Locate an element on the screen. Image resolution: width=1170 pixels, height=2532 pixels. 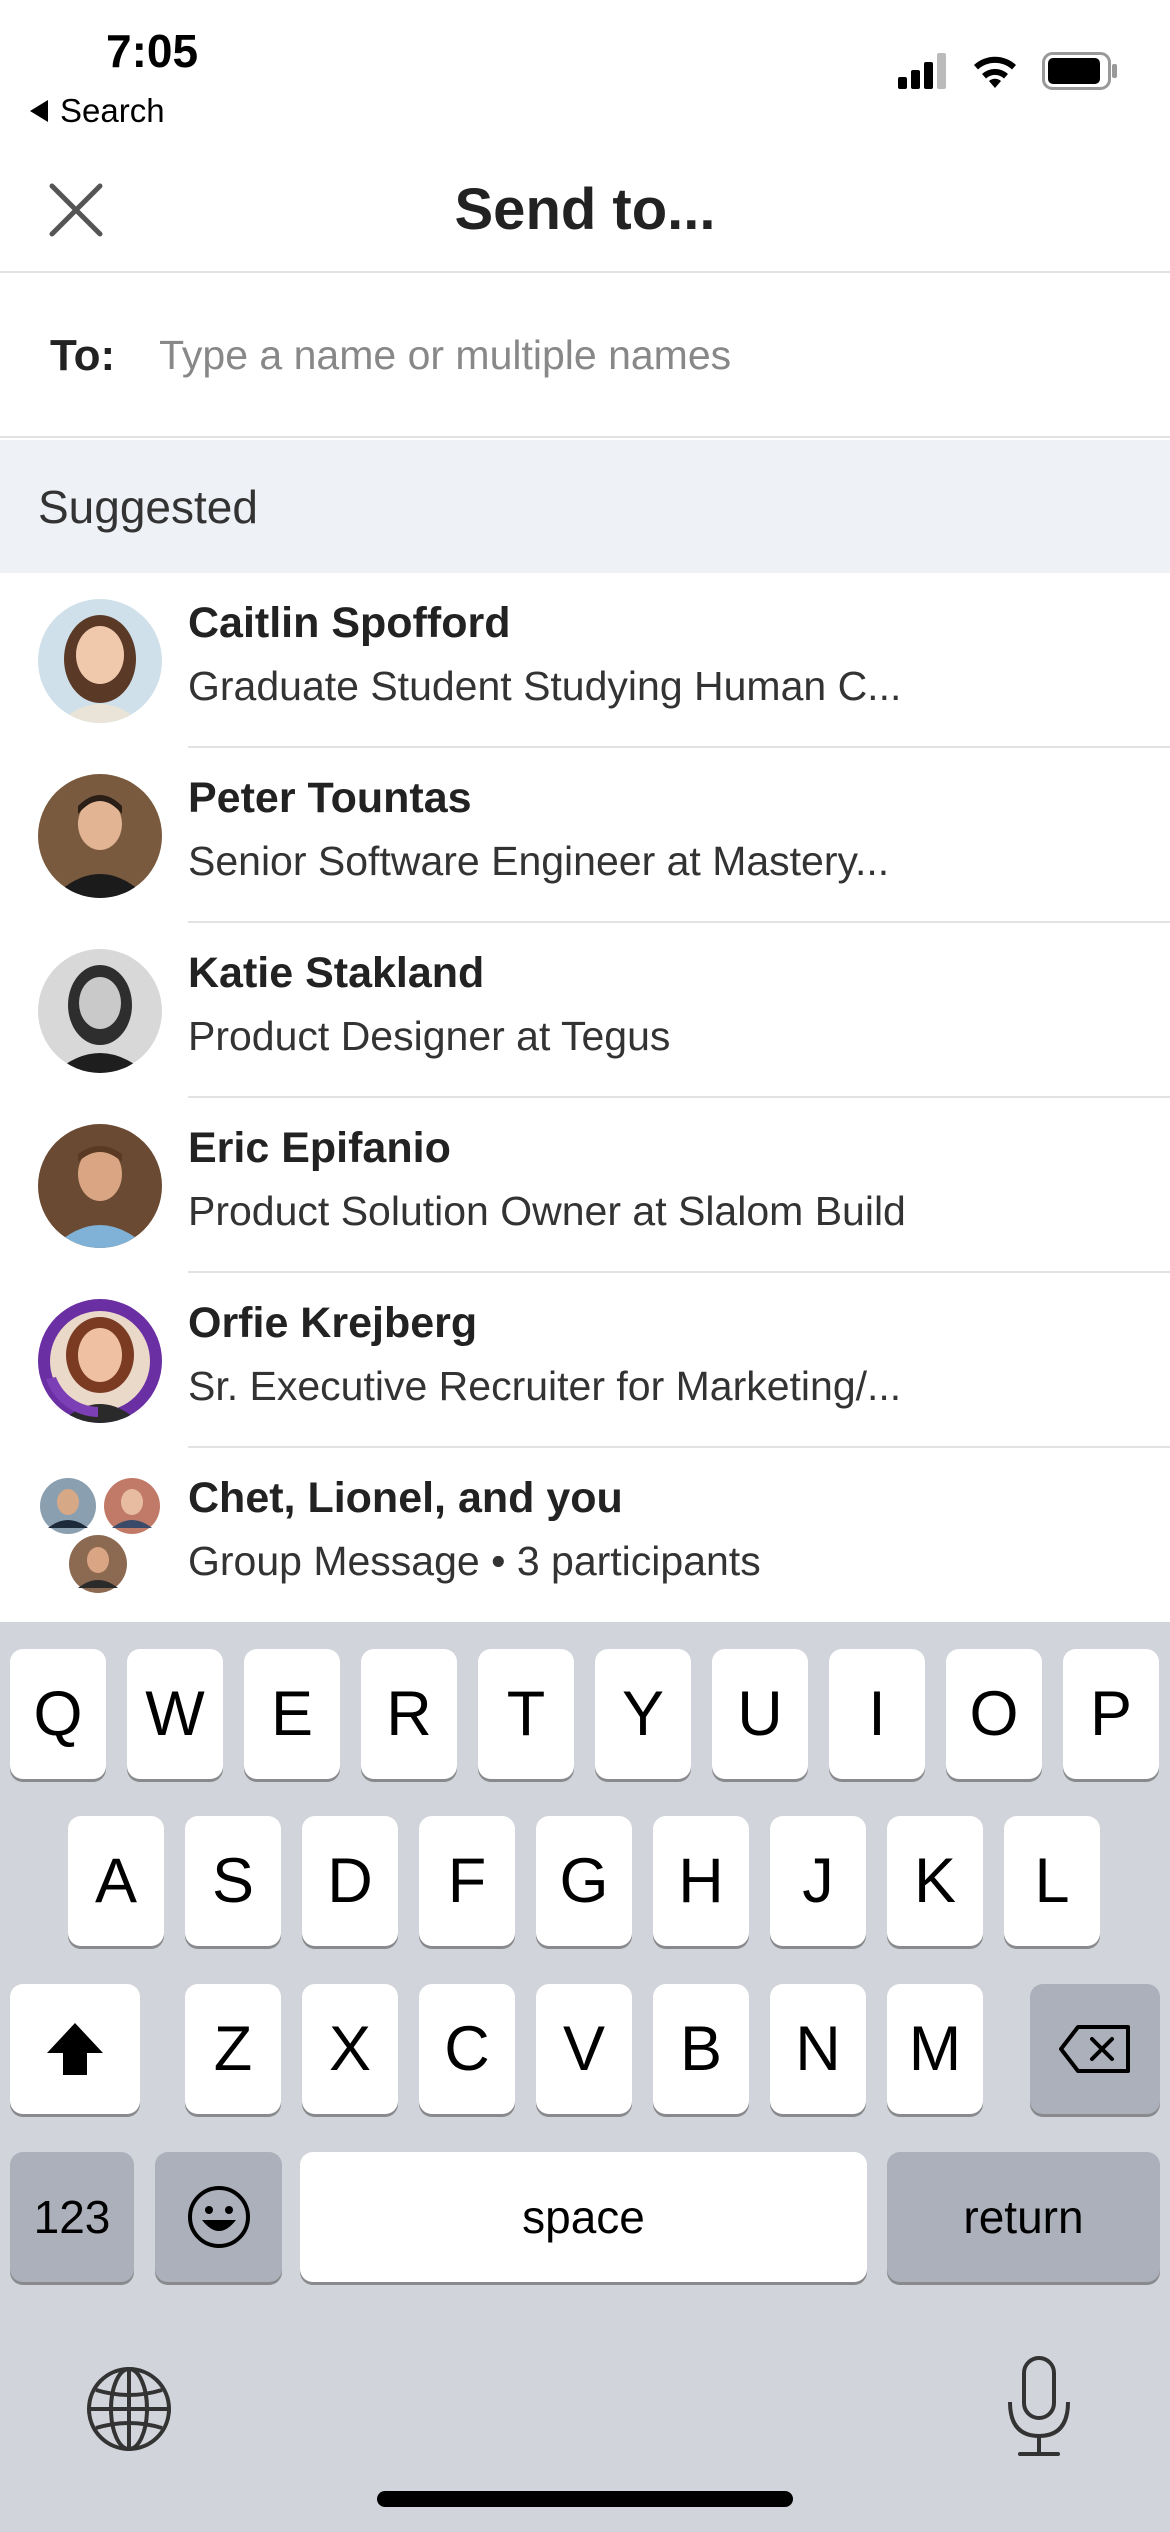
contact-name: Caitlin Spofford is located at coordinates (349, 623).